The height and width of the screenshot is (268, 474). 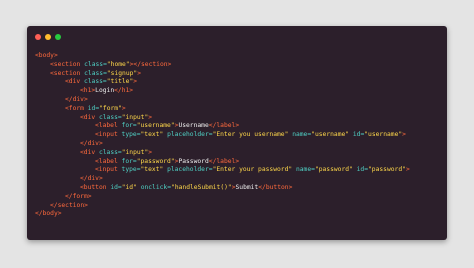 I want to click on window-controls, so click(x=50, y=37).